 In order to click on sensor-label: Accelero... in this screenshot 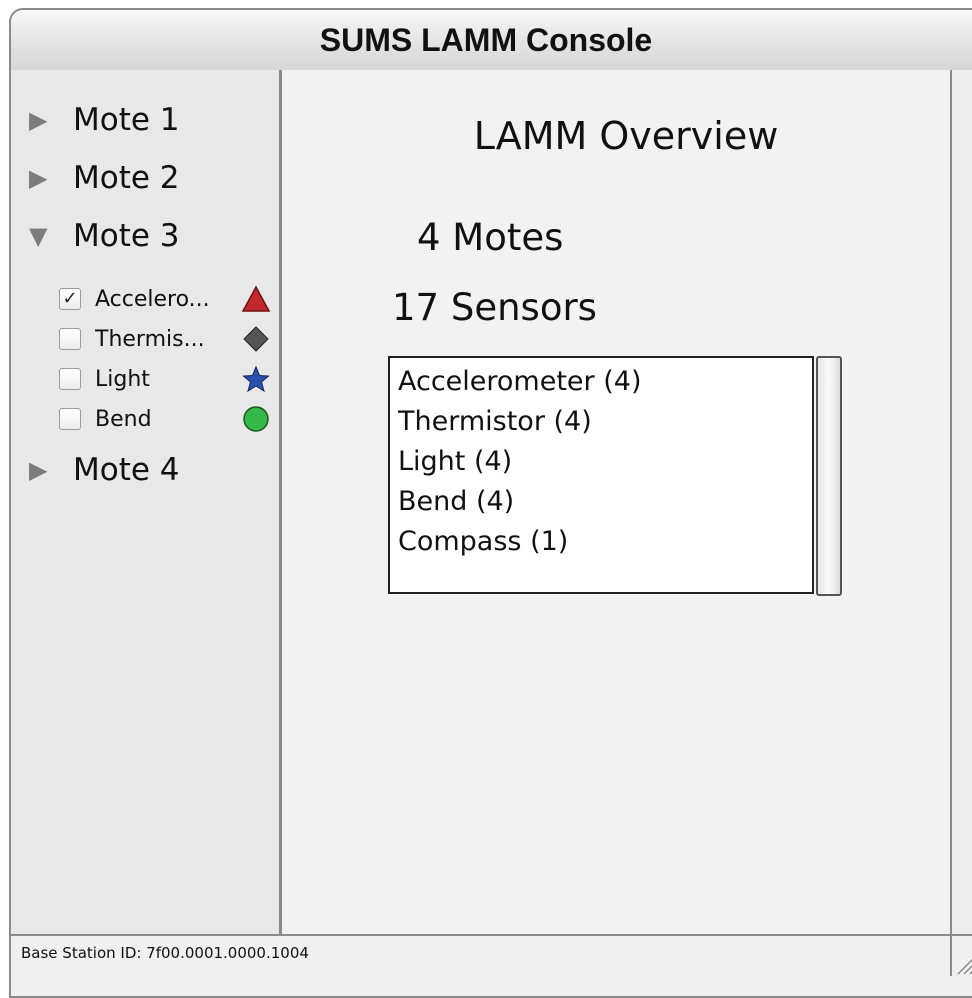, I will do `click(152, 299)`.